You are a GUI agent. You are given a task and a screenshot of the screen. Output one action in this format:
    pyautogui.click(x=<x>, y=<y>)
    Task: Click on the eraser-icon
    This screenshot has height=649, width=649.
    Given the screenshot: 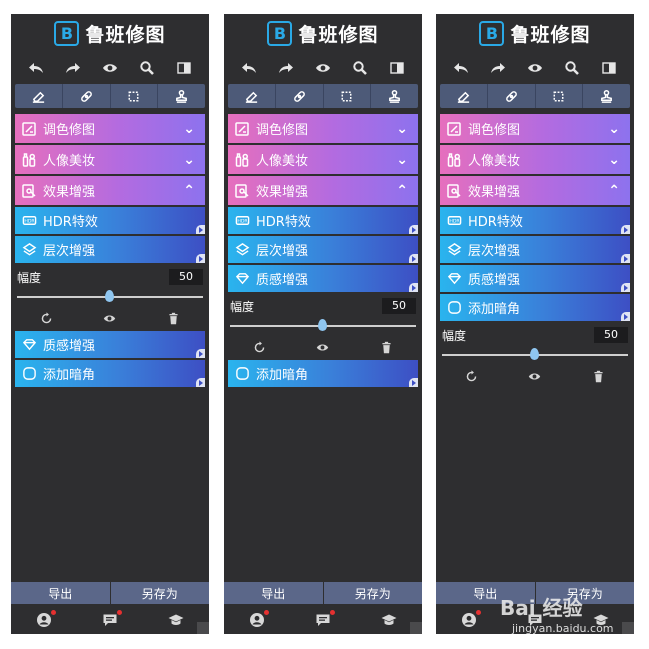 What is the action you would take?
    pyautogui.click(x=38, y=97)
    